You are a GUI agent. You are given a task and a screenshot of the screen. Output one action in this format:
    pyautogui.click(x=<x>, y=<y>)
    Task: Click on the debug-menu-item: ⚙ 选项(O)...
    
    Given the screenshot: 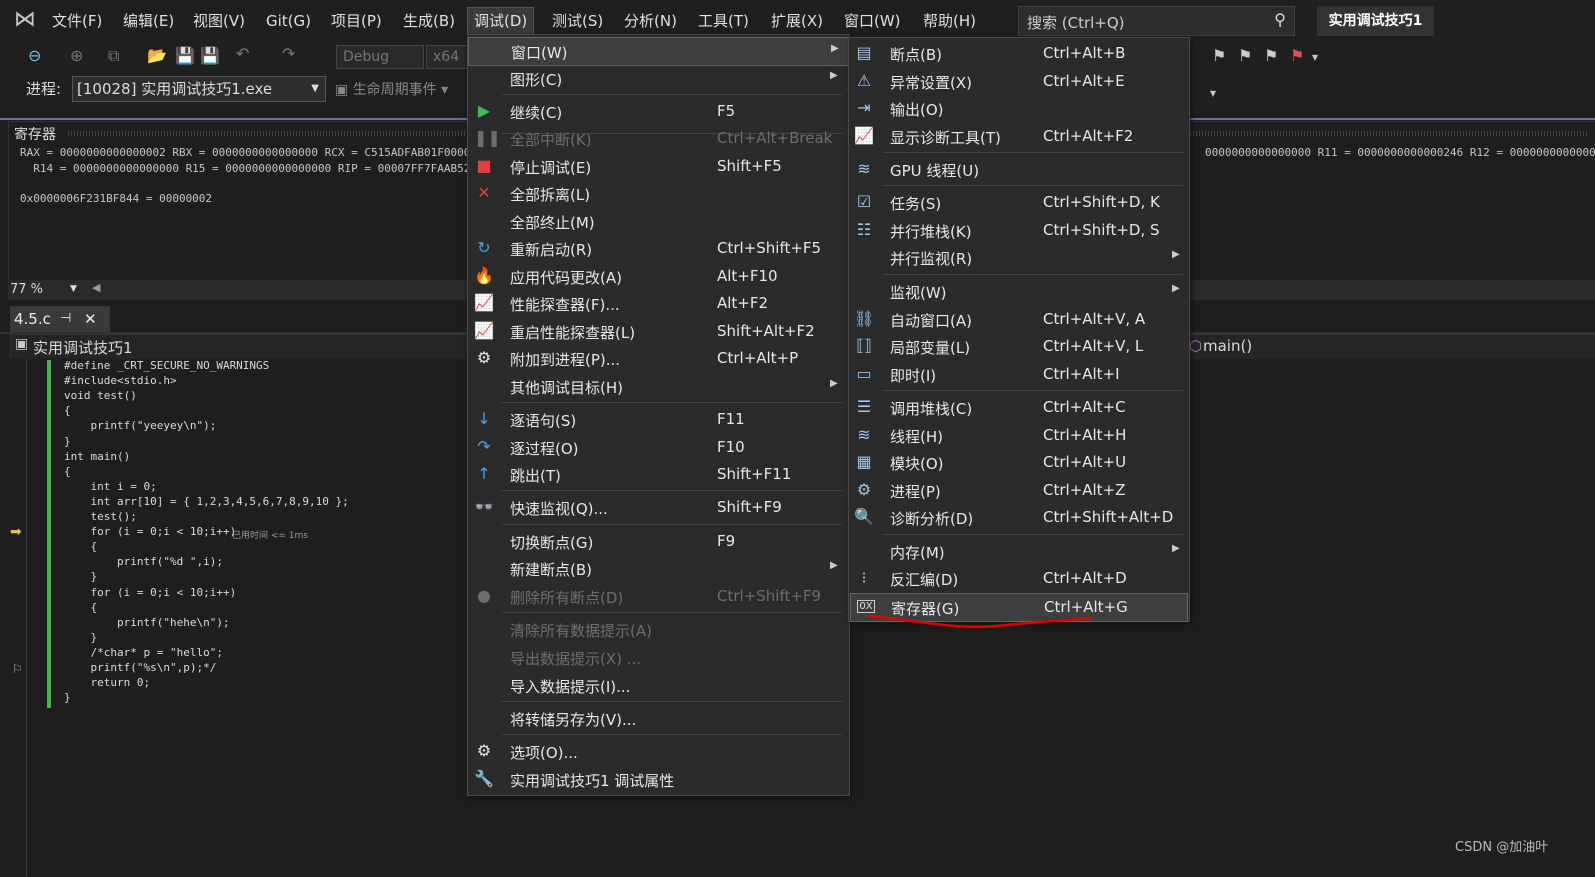 What is the action you would take?
    pyautogui.click(x=657, y=751)
    